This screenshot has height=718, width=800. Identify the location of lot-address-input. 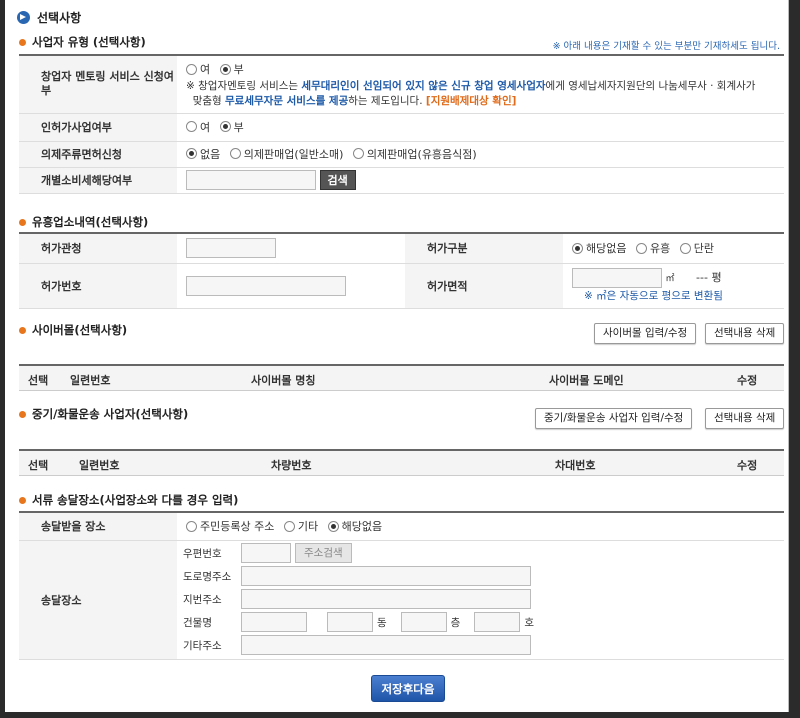
(386, 599).